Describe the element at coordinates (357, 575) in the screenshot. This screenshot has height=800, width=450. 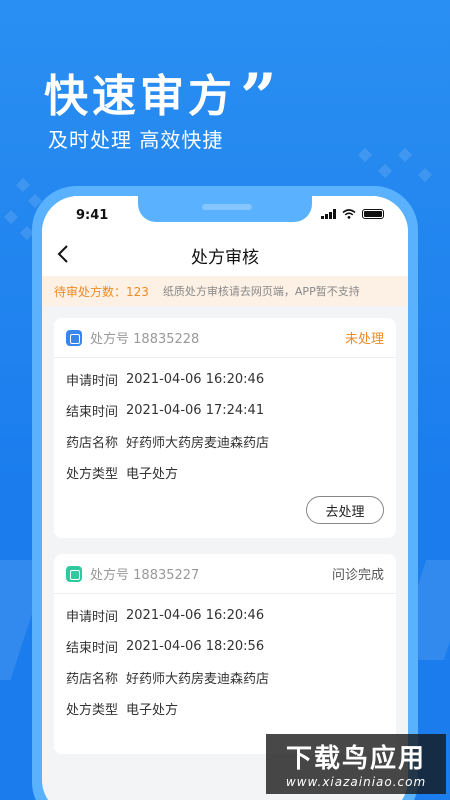
I see `status-badge: 问诊完成` at that location.